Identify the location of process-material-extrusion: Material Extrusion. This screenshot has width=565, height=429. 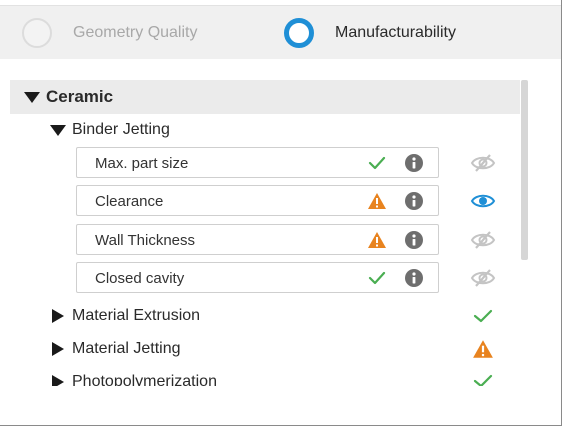
(265, 316).